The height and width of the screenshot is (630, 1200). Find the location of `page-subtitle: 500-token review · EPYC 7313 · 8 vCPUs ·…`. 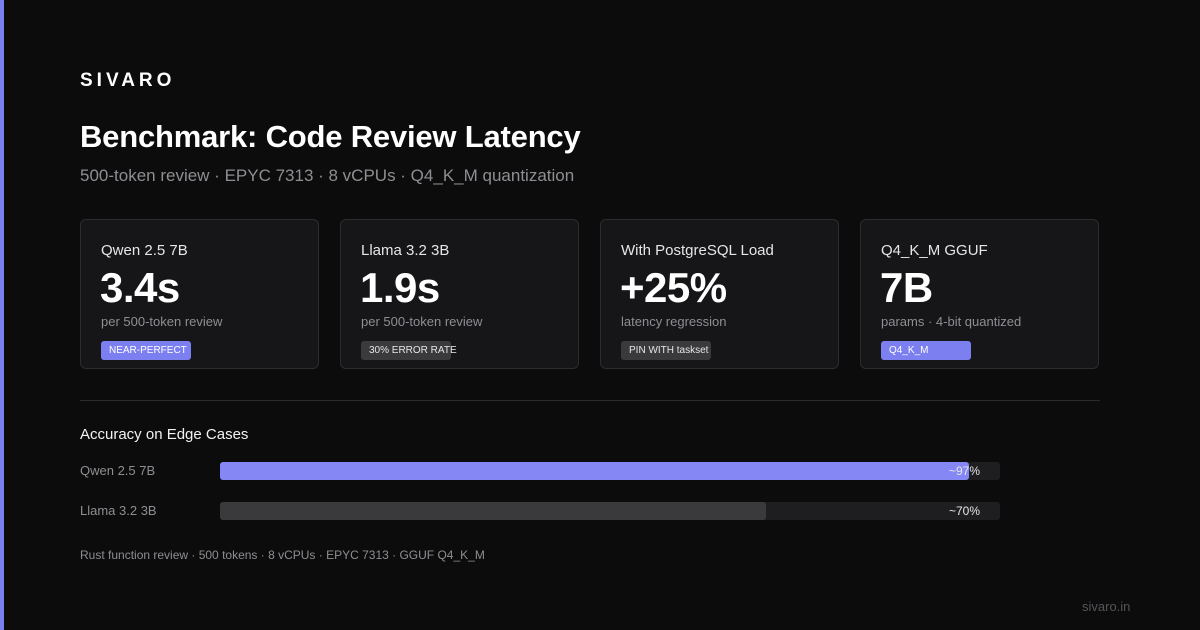

page-subtitle: 500-token review · EPYC 7313 · 8 vCPUs ·… is located at coordinates (327, 175).